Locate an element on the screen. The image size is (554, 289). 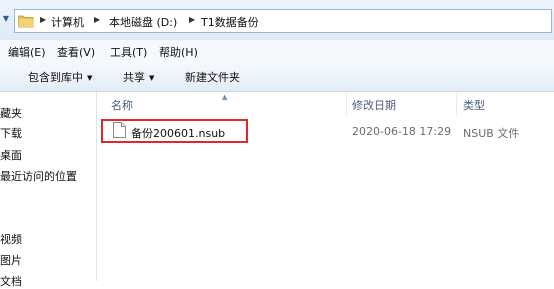
folder-icon is located at coordinates (26, 21).